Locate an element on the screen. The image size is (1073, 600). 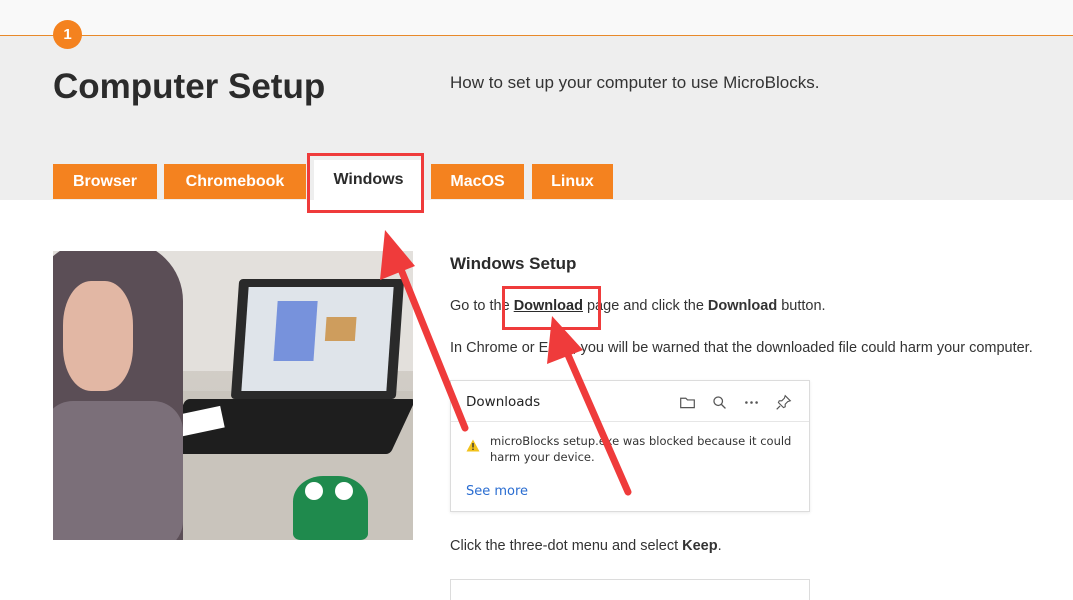
photo-frog-toy is located at coordinates (330, 508).